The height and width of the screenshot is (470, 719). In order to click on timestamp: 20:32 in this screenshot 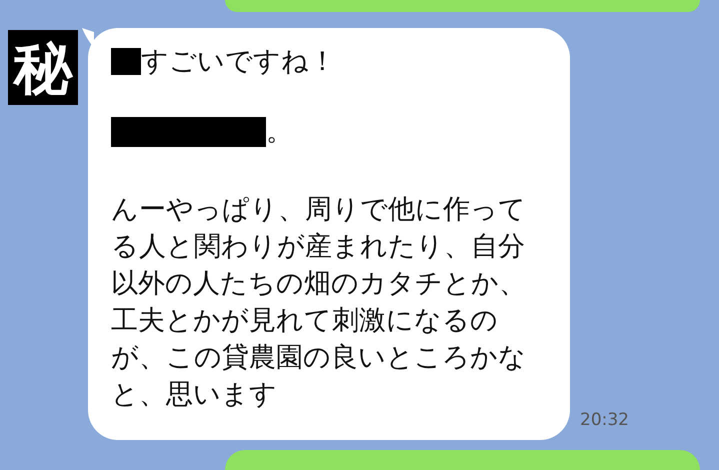, I will do `click(604, 420)`.